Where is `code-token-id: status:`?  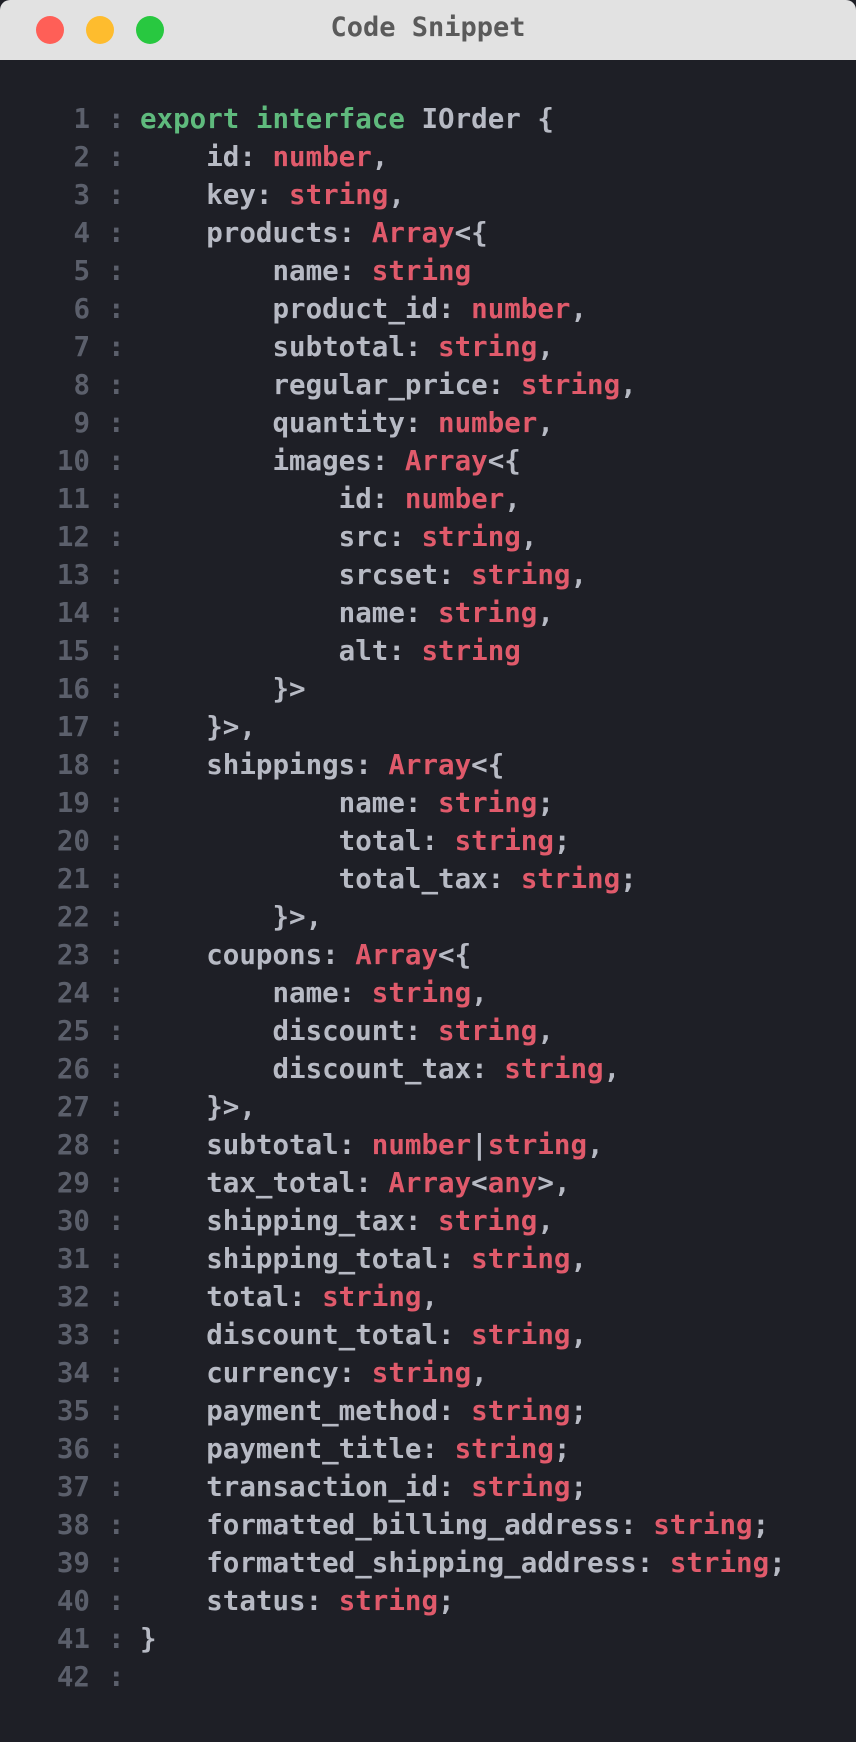
code-token-id: status: is located at coordinates (239, 1601).